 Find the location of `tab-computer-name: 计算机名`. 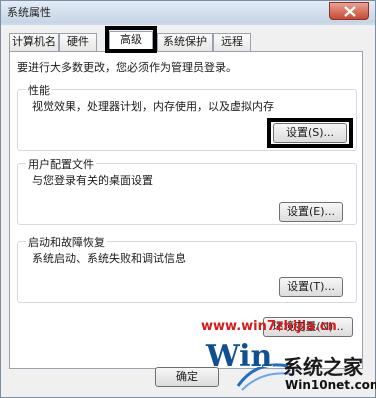

tab-computer-name: 计算机名 is located at coordinates (34, 42).